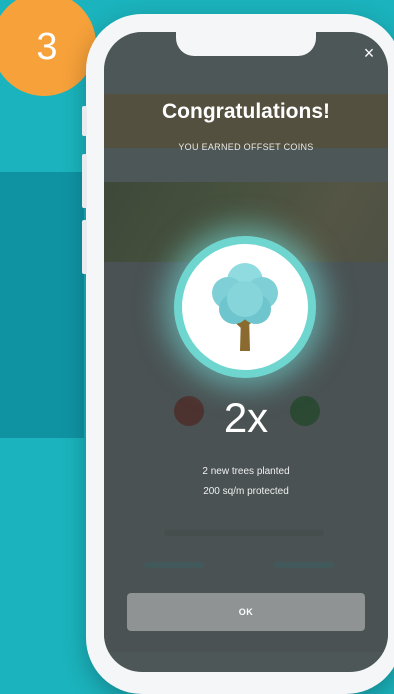  What do you see at coordinates (246, 111) in the screenshot?
I see `modal-title: Congratulations!` at bounding box center [246, 111].